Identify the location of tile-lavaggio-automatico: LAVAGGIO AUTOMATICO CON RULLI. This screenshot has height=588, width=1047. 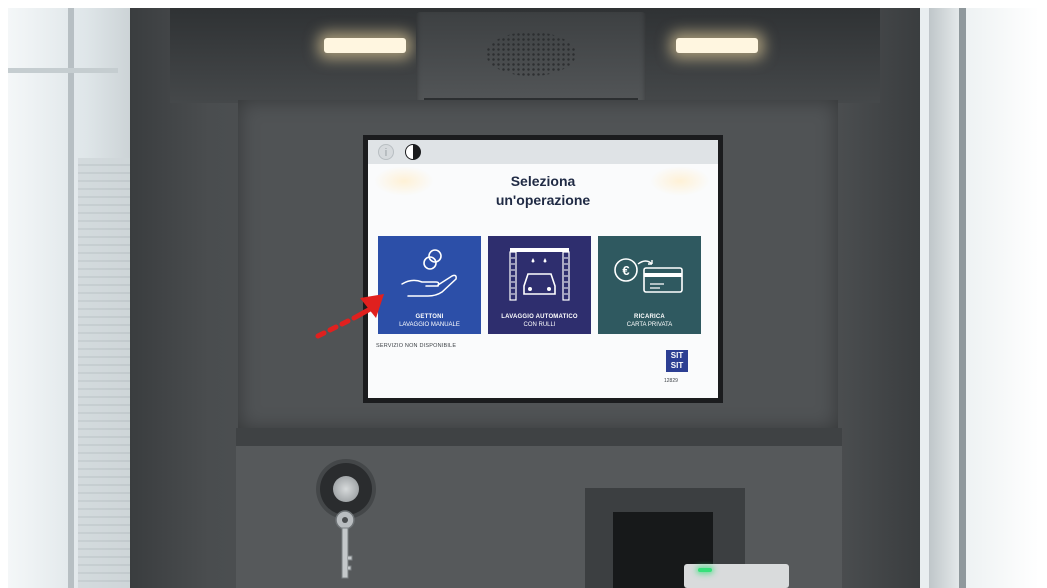
(539, 285).